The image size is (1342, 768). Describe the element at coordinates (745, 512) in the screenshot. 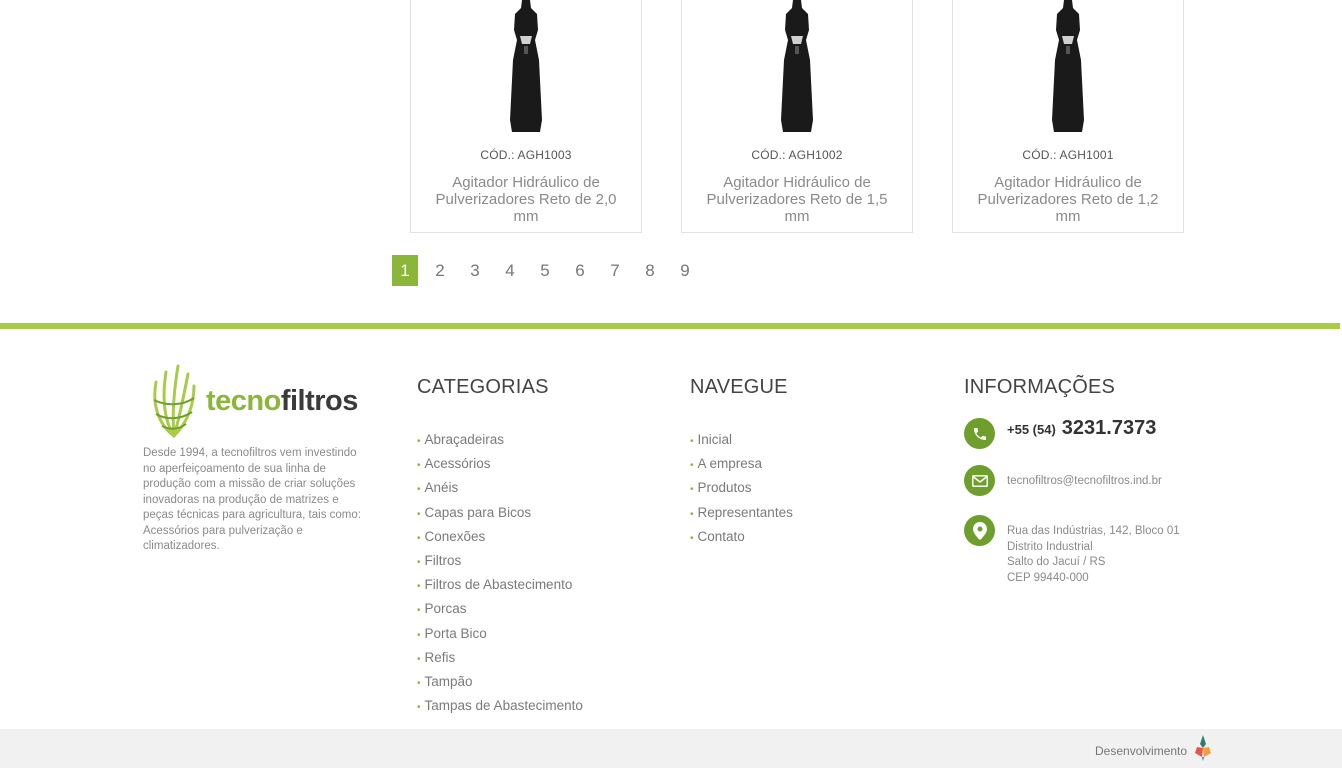

I see `nav-link-label: Representantes` at that location.